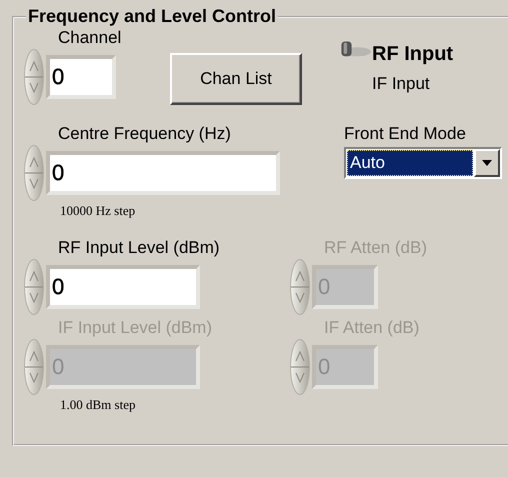 This screenshot has width=508, height=477. Describe the element at coordinates (139, 248) in the screenshot. I see `field-label: RF Input Level (dBm)` at that location.